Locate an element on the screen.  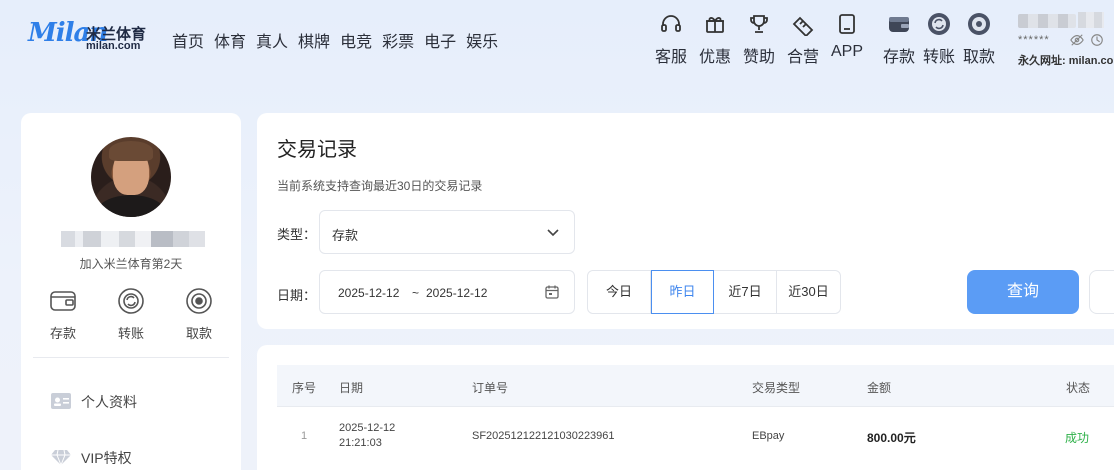
avatar is located at coordinates (131, 177).